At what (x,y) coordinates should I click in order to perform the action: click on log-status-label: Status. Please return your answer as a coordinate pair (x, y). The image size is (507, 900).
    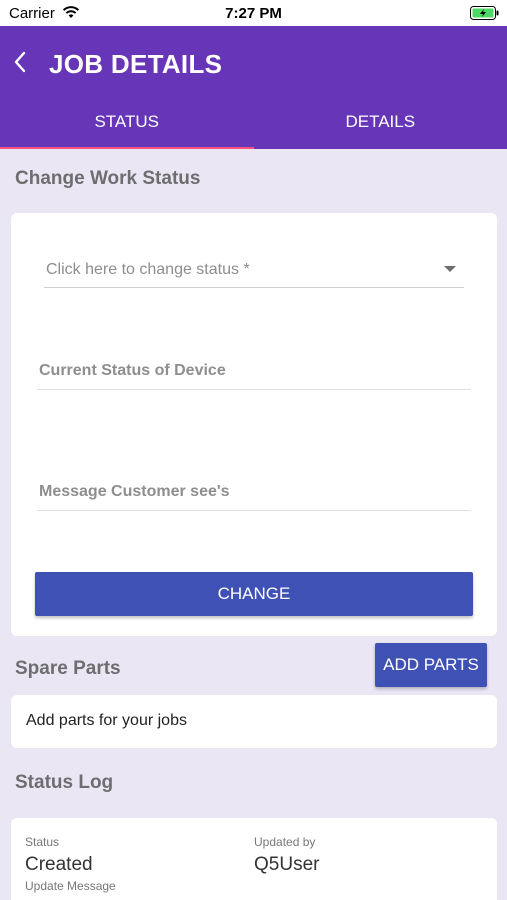
    Looking at the image, I should click on (42, 842).